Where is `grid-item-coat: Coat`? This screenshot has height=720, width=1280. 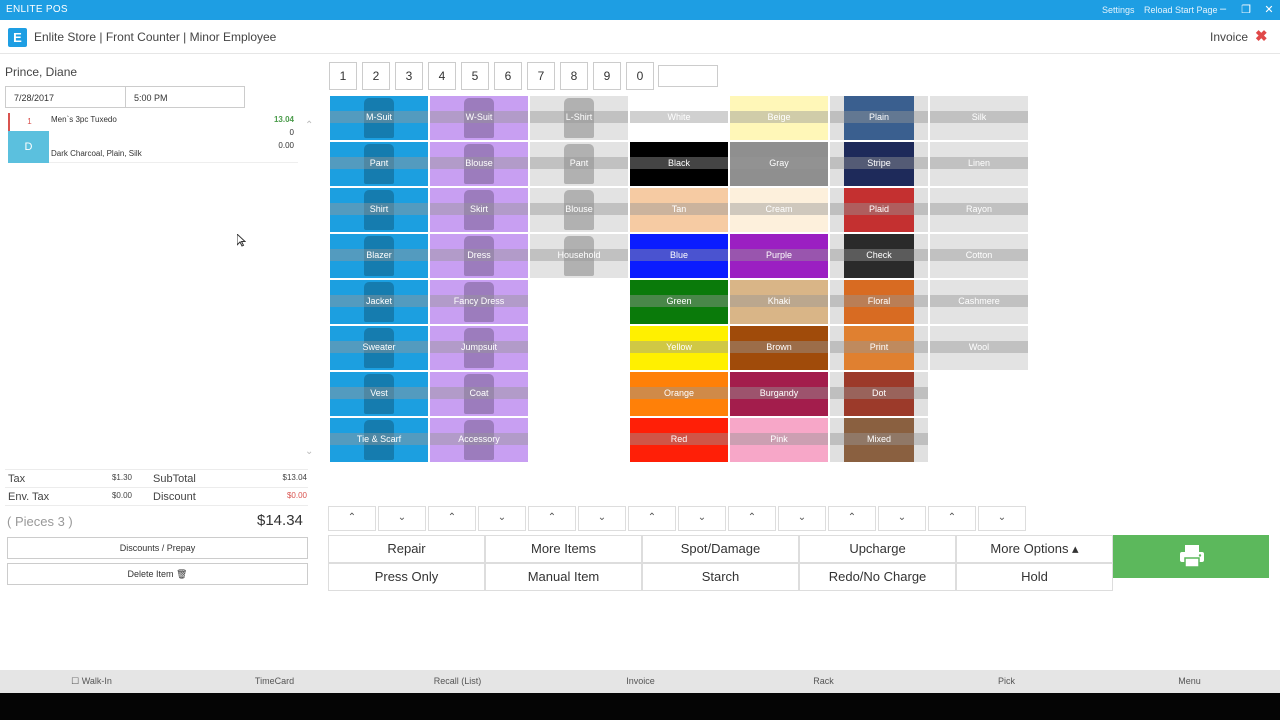 grid-item-coat: Coat is located at coordinates (479, 394).